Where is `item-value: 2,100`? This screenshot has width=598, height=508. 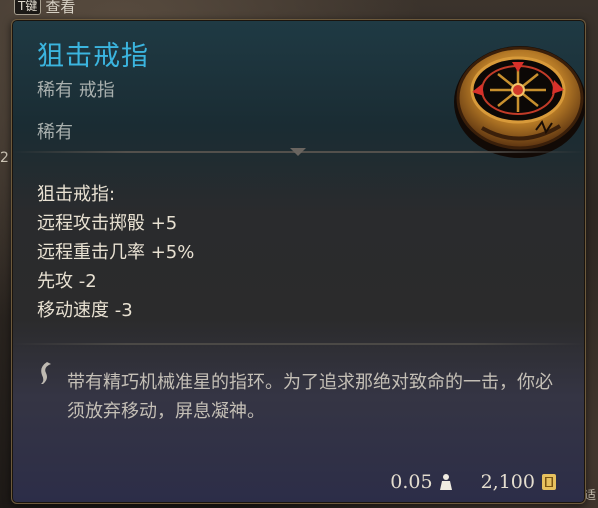 item-value: 2,100 is located at coordinates (507, 482).